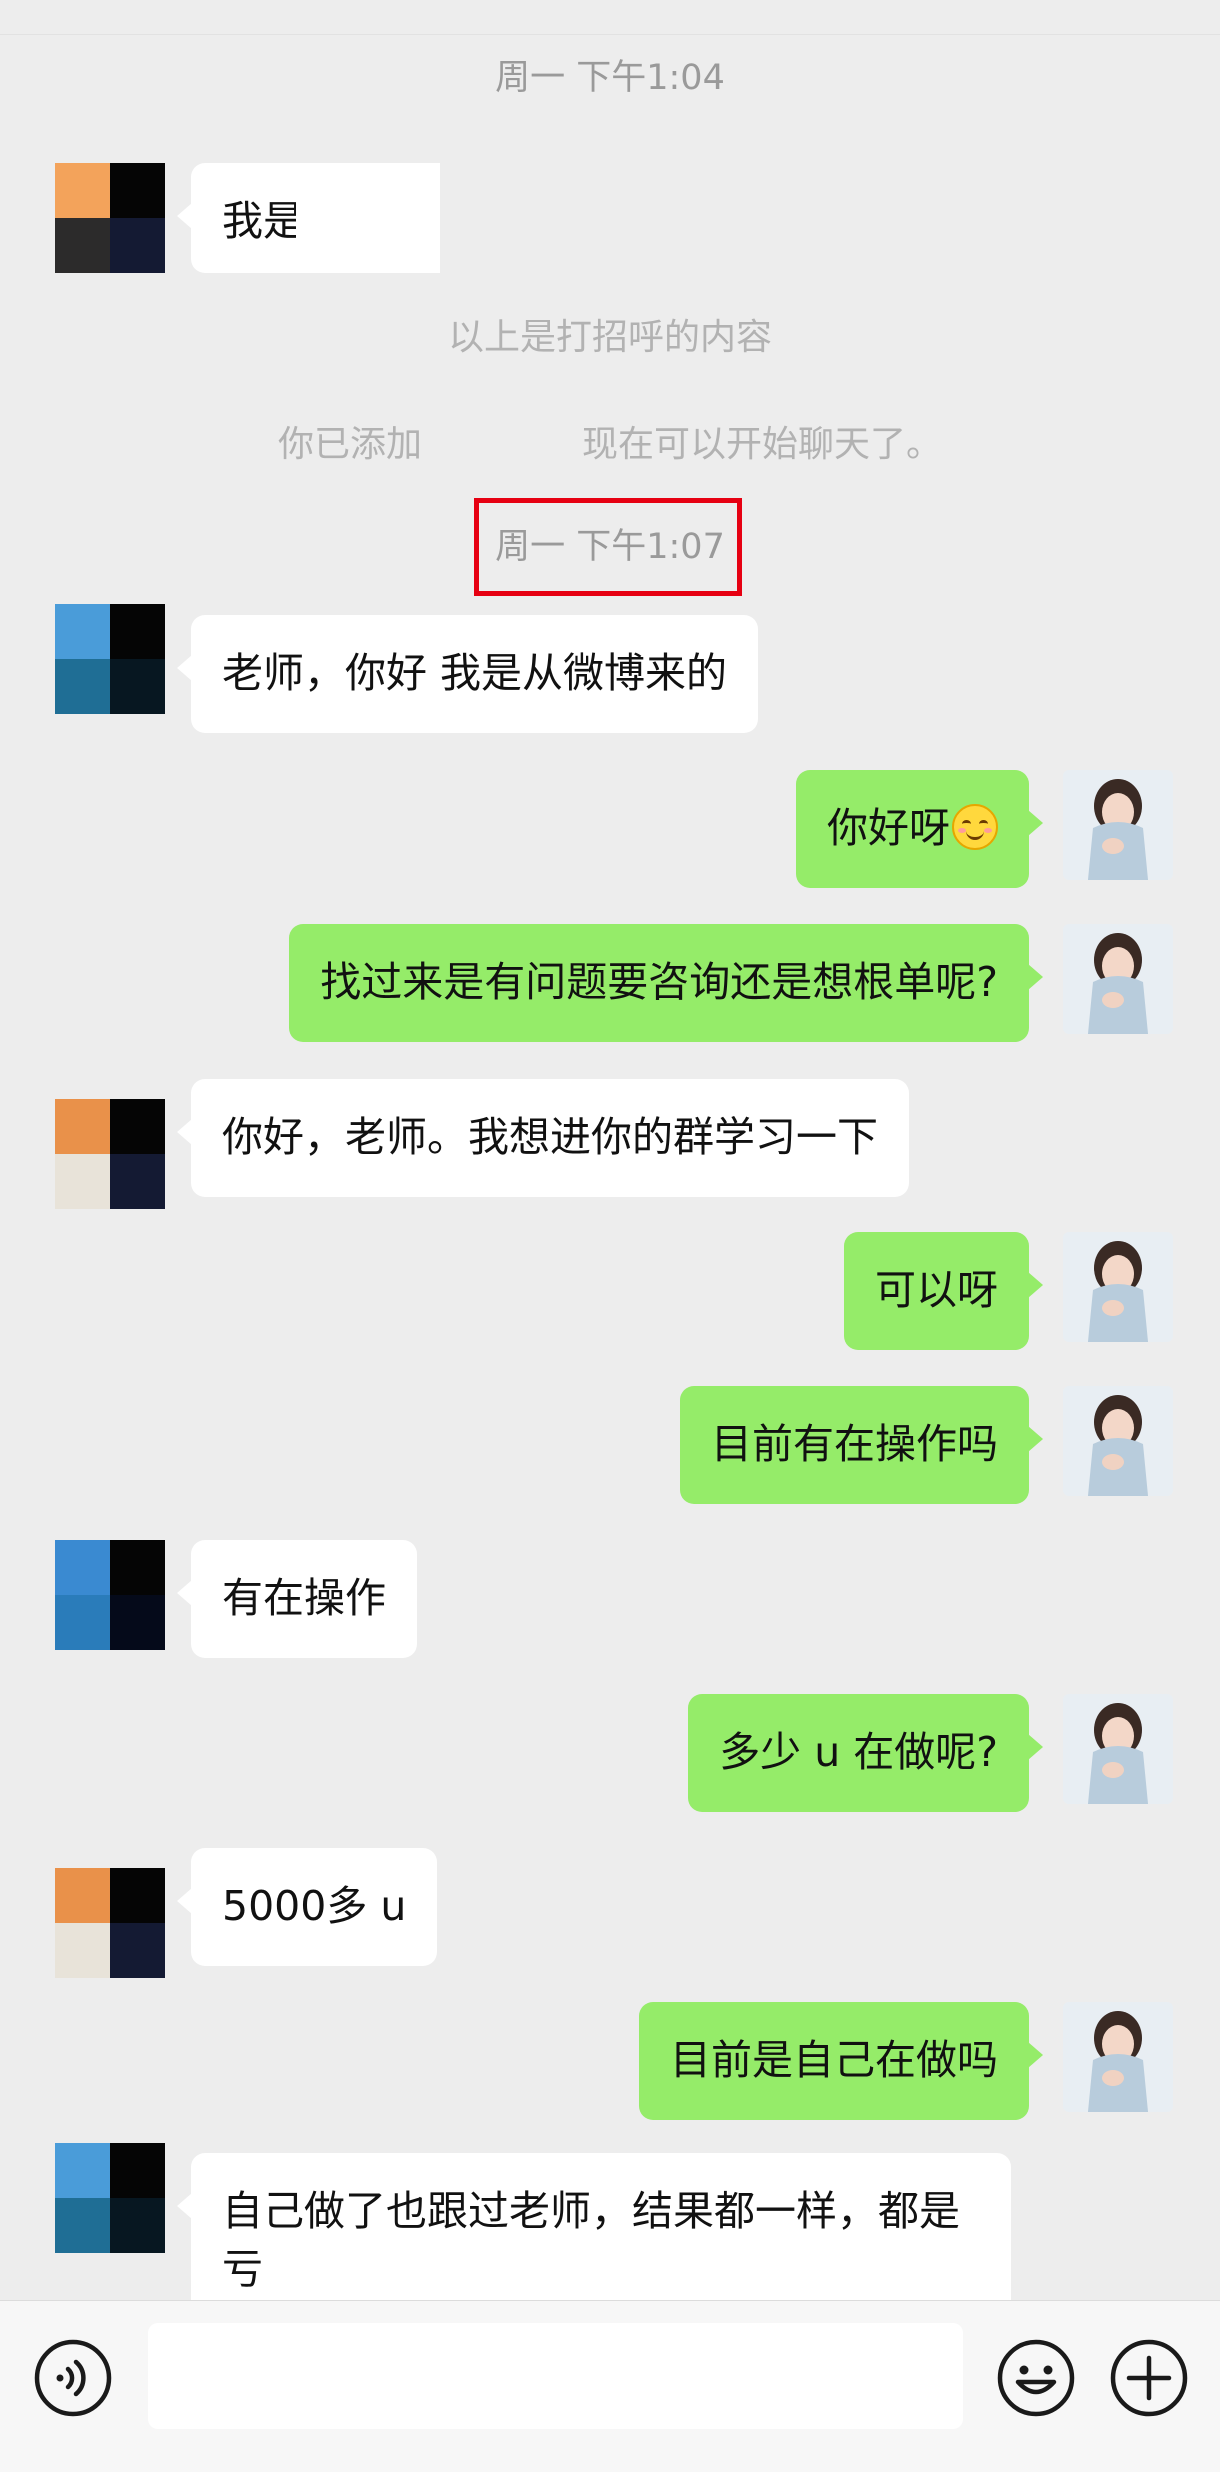 The height and width of the screenshot is (2472, 1220). Describe the element at coordinates (263, 221) in the screenshot. I see `message-text: 我是` at that location.